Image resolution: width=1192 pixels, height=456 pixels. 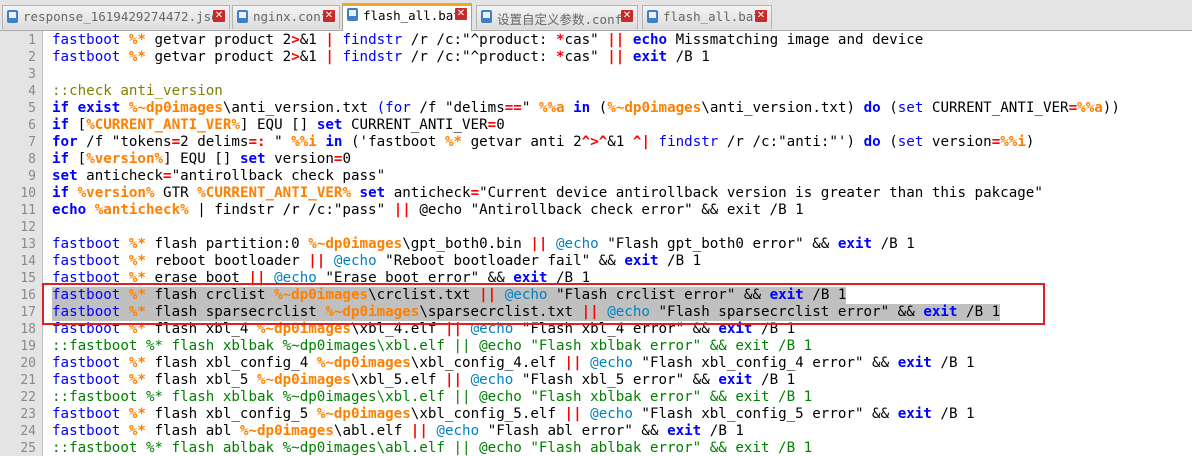 What do you see at coordinates (137, 363) in the screenshot?
I see `code-token: %*` at bounding box center [137, 363].